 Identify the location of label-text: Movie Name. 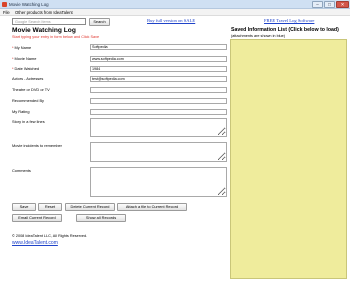
(25, 58).